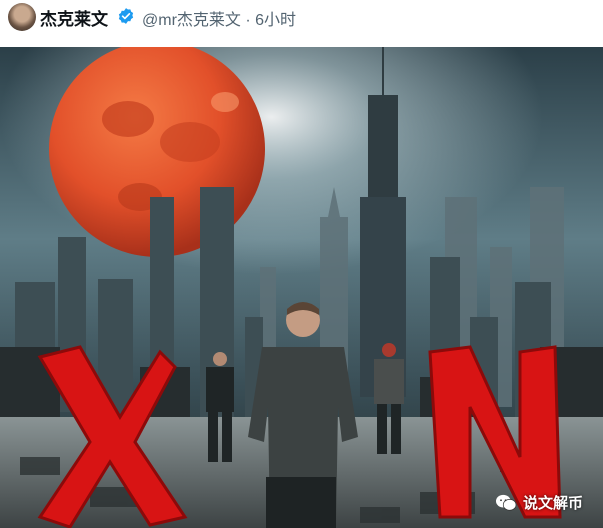 The width and height of the screenshot is (603, 528). I want to click on wechat-icon, so click(506, 502).